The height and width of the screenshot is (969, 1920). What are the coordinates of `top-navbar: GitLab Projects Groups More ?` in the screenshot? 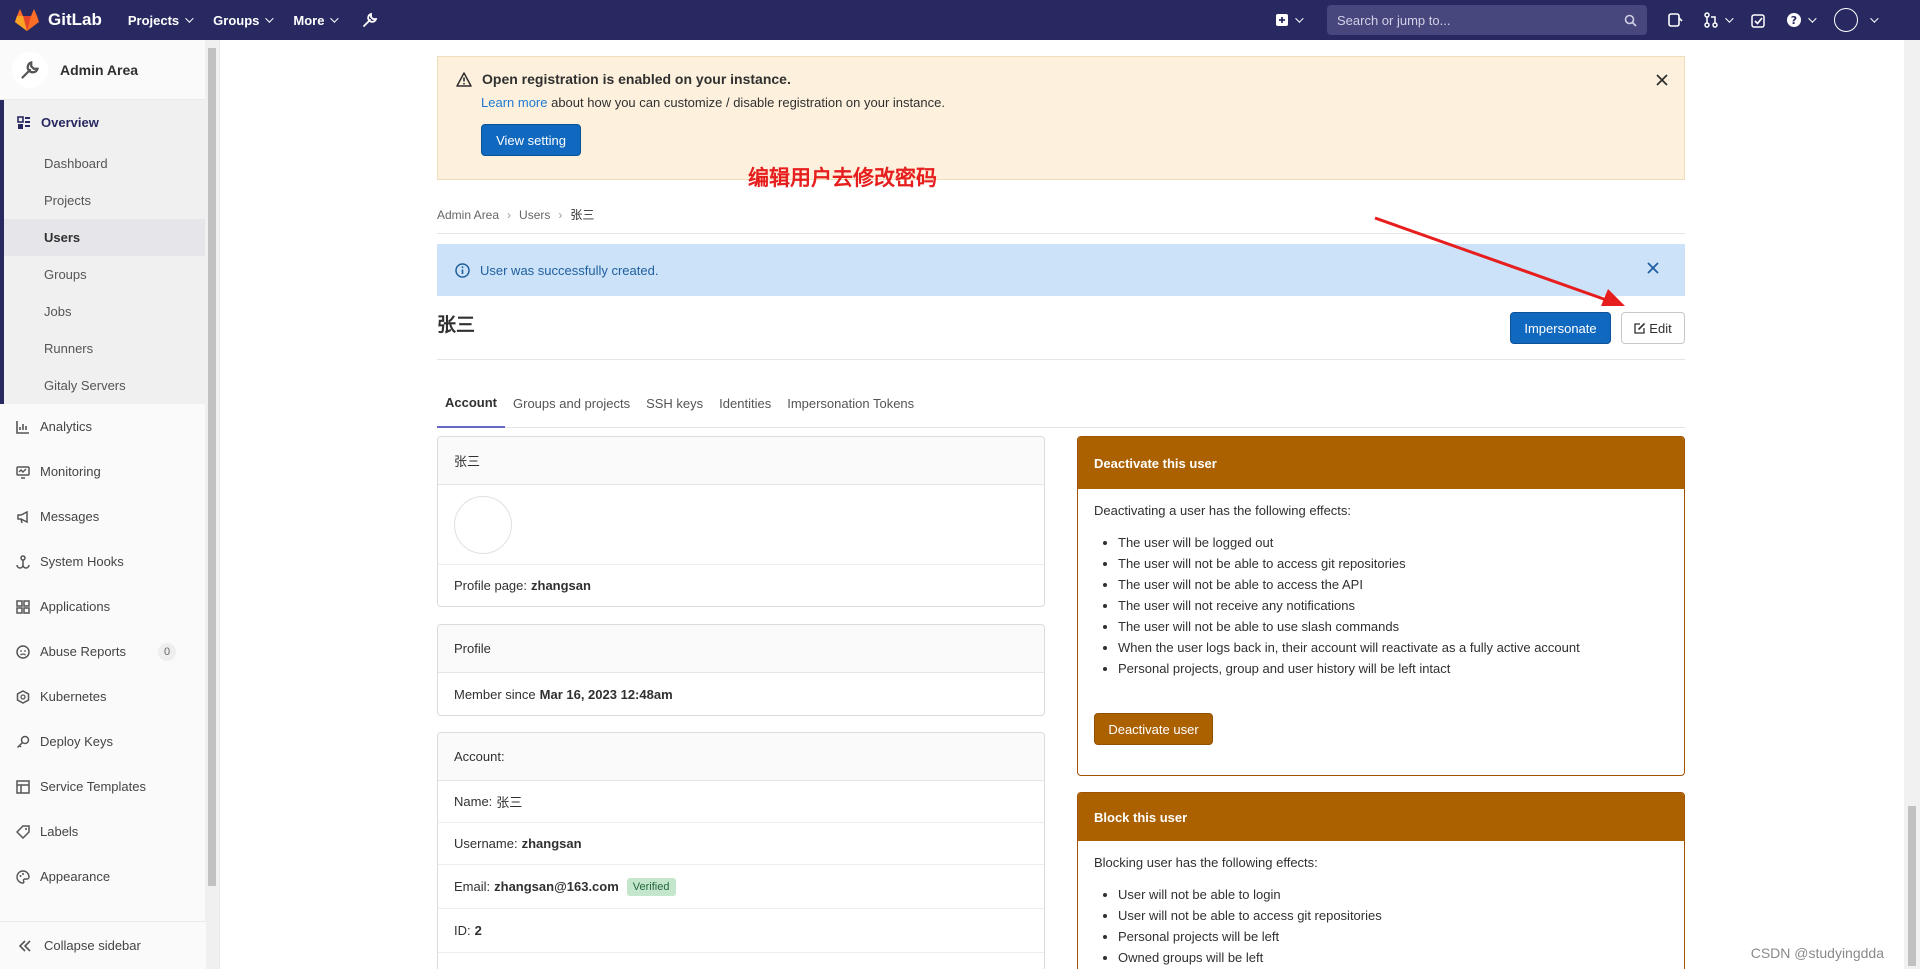 It's located at (960, 20).